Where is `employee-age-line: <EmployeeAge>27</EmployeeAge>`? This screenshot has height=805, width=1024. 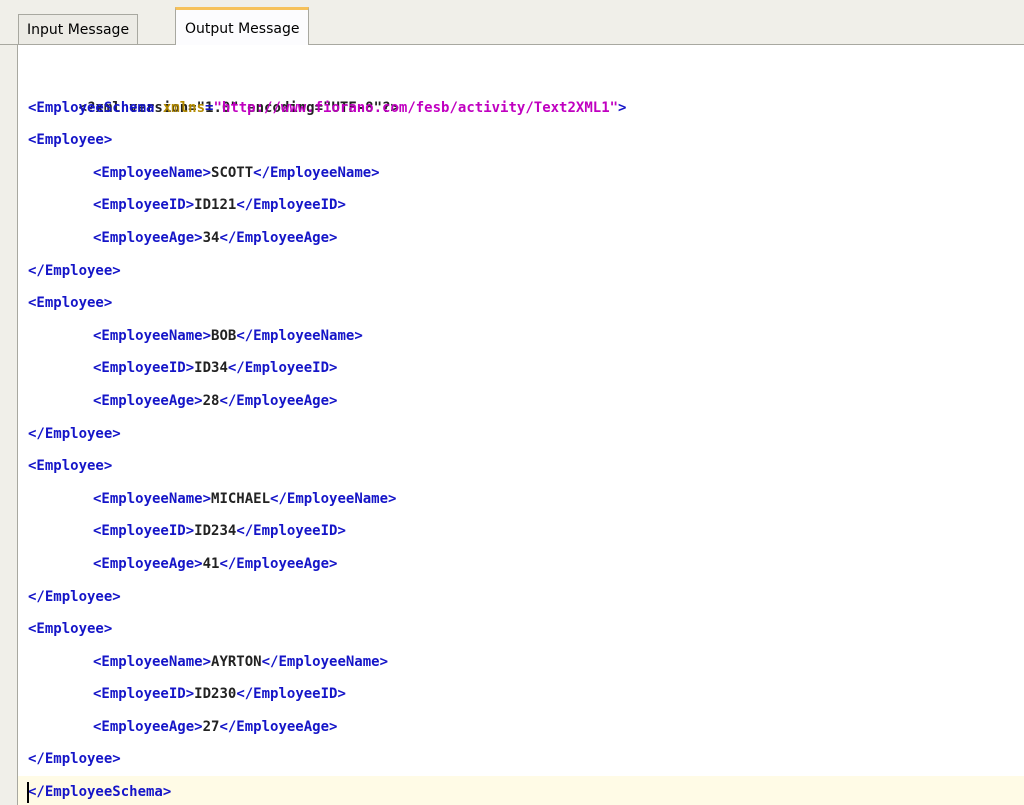
employee-age-line: <EmployeeAge>27</EmployeeAge> is located at coordinates (521, 727).